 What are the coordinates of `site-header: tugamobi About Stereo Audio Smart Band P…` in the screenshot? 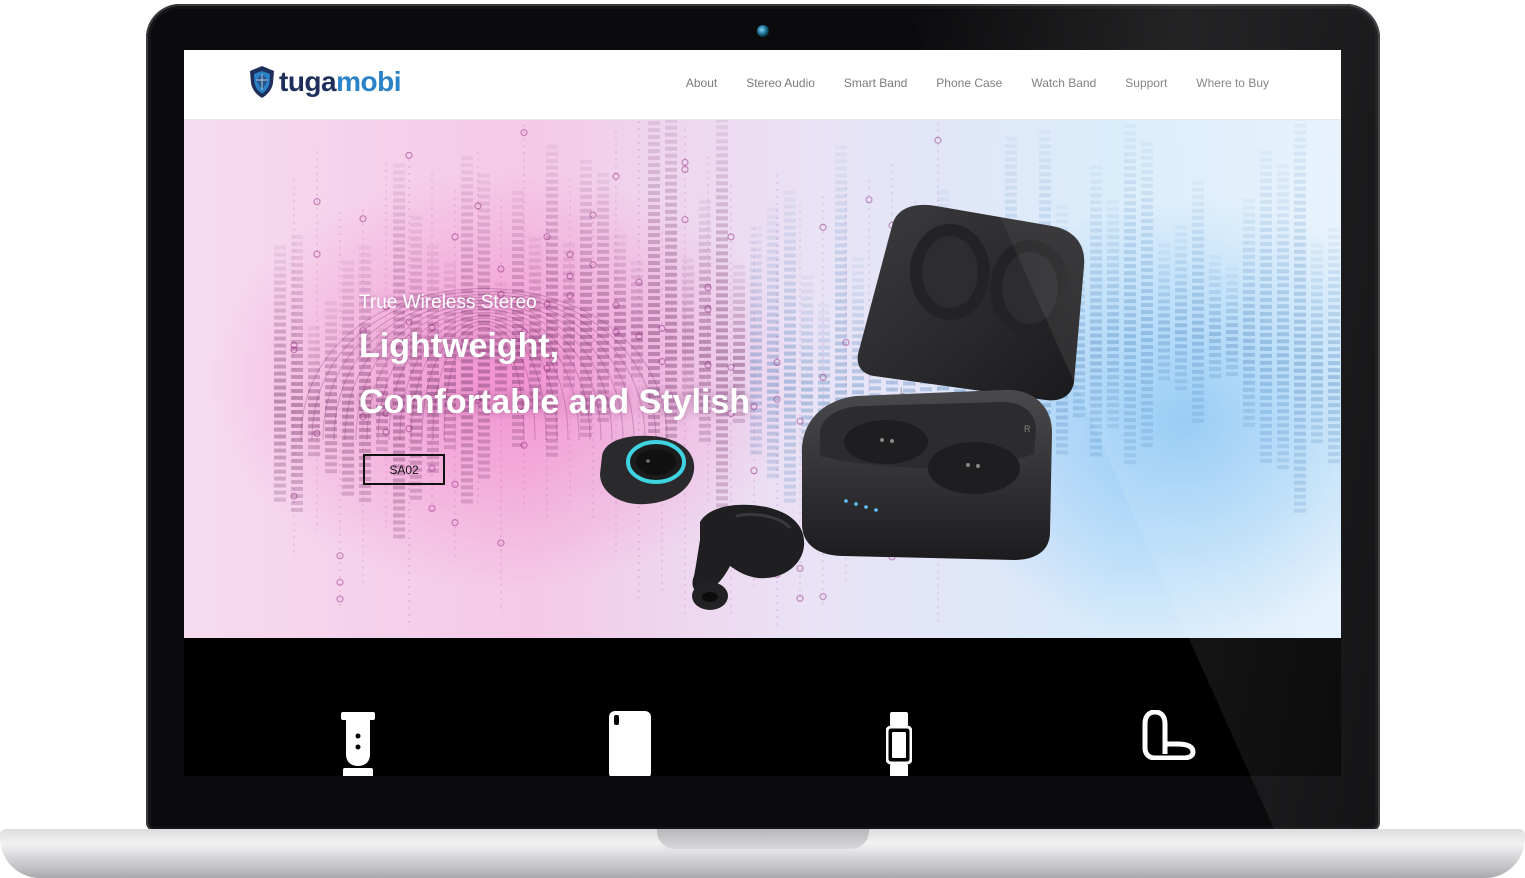 It's located at (762, 85).